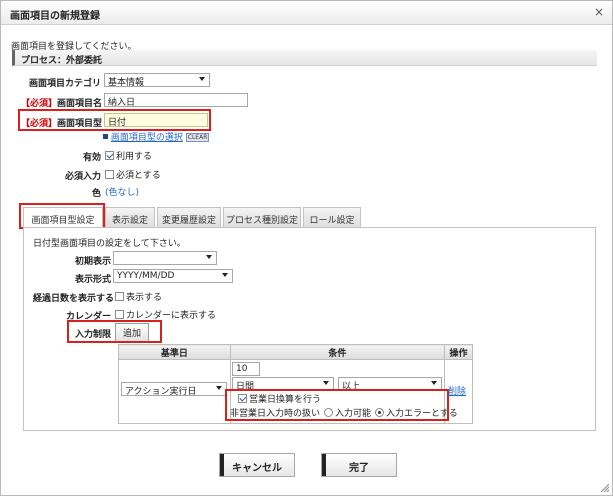 Image resolution: width=613 pixels, height=496 pixels. I want to click on enabled-label: 有効, so click(91, 158).